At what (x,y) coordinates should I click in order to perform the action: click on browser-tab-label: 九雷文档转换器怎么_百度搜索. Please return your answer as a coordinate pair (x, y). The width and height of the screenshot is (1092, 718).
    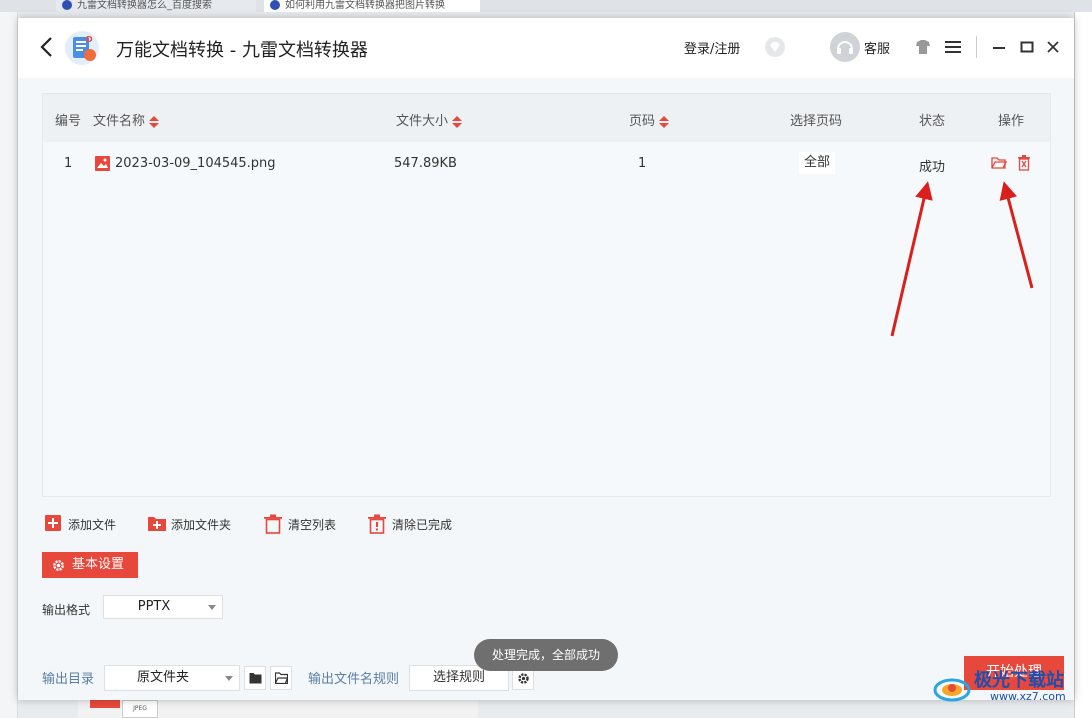
    Looking at the image, I should click on (144, 5).